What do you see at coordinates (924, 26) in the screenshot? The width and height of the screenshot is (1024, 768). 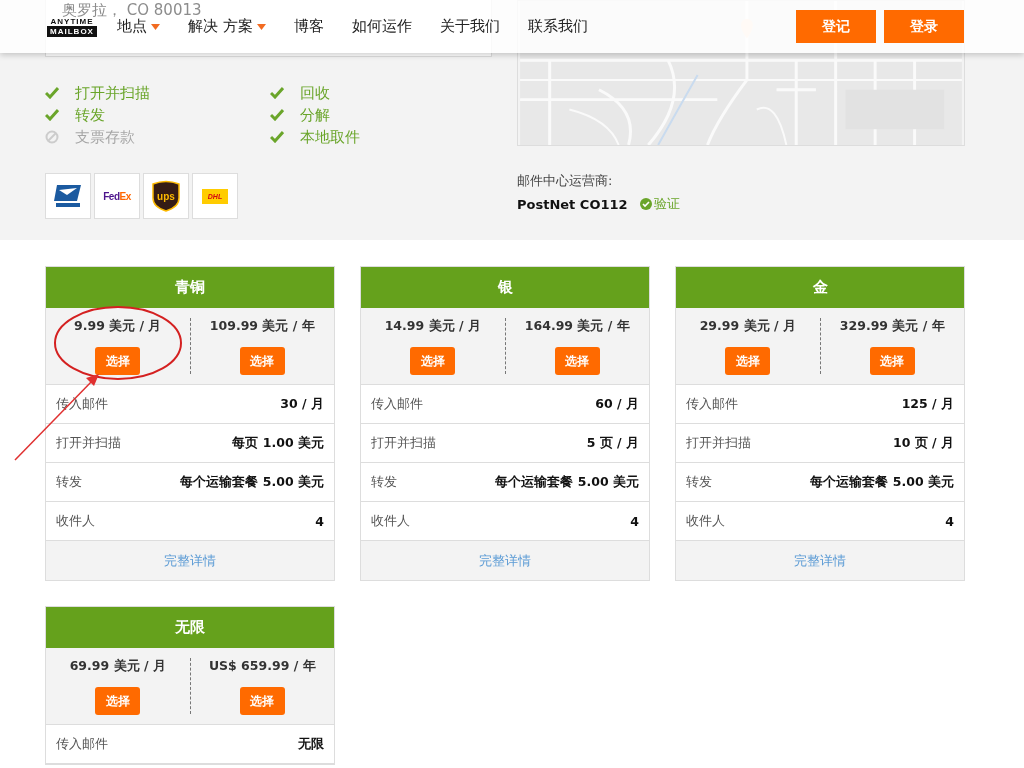 I see `login-button: 登录` at bounding box center [924, 26].